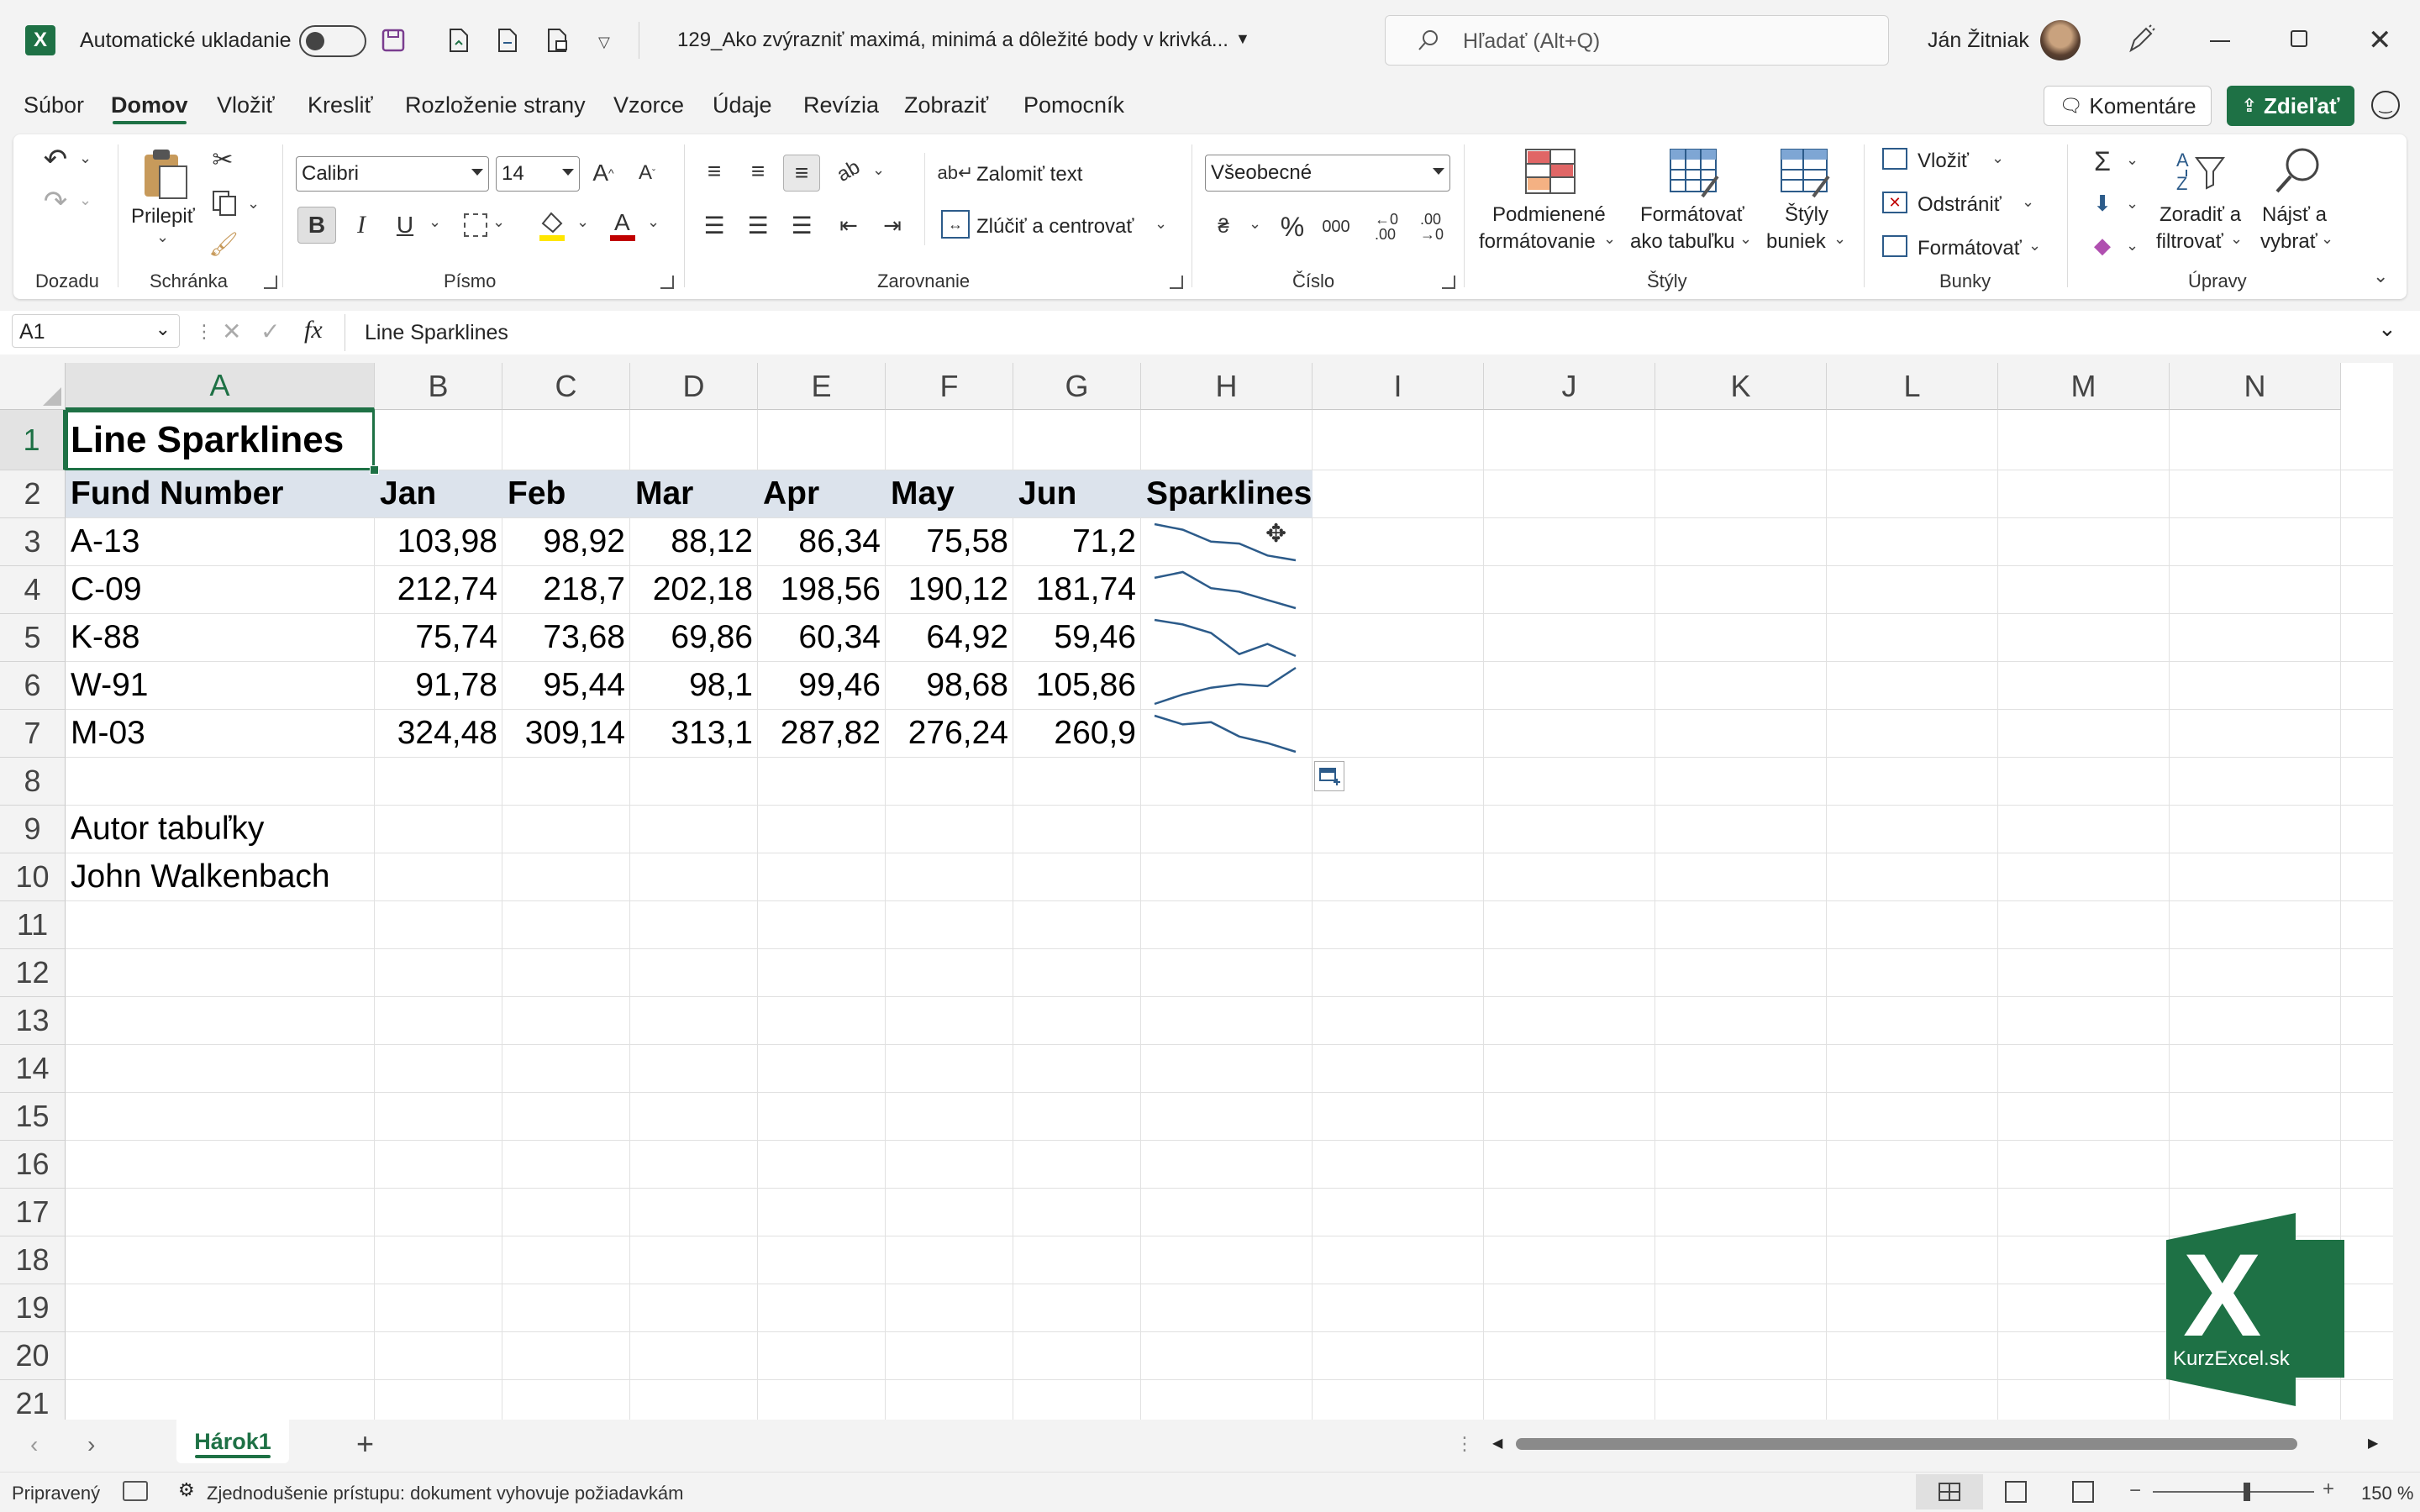 This screenshot has height=1512, width=2420. What do you see at coordinates (1970, 248) in the screenshot?
I see `format-cells-button: Formátovať` at bounding box center [1970, 248].